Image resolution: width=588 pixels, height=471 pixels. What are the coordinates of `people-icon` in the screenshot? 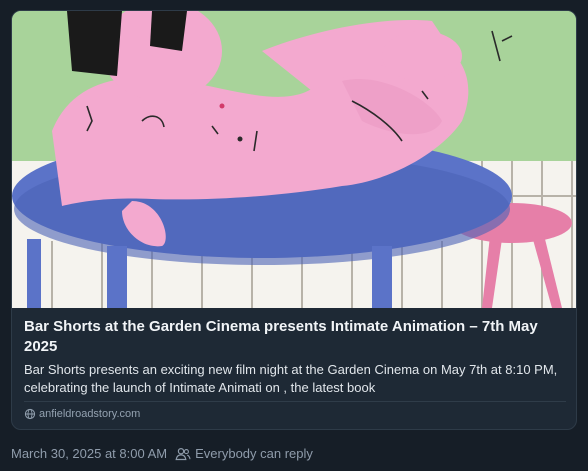 It's located at (183, 454).